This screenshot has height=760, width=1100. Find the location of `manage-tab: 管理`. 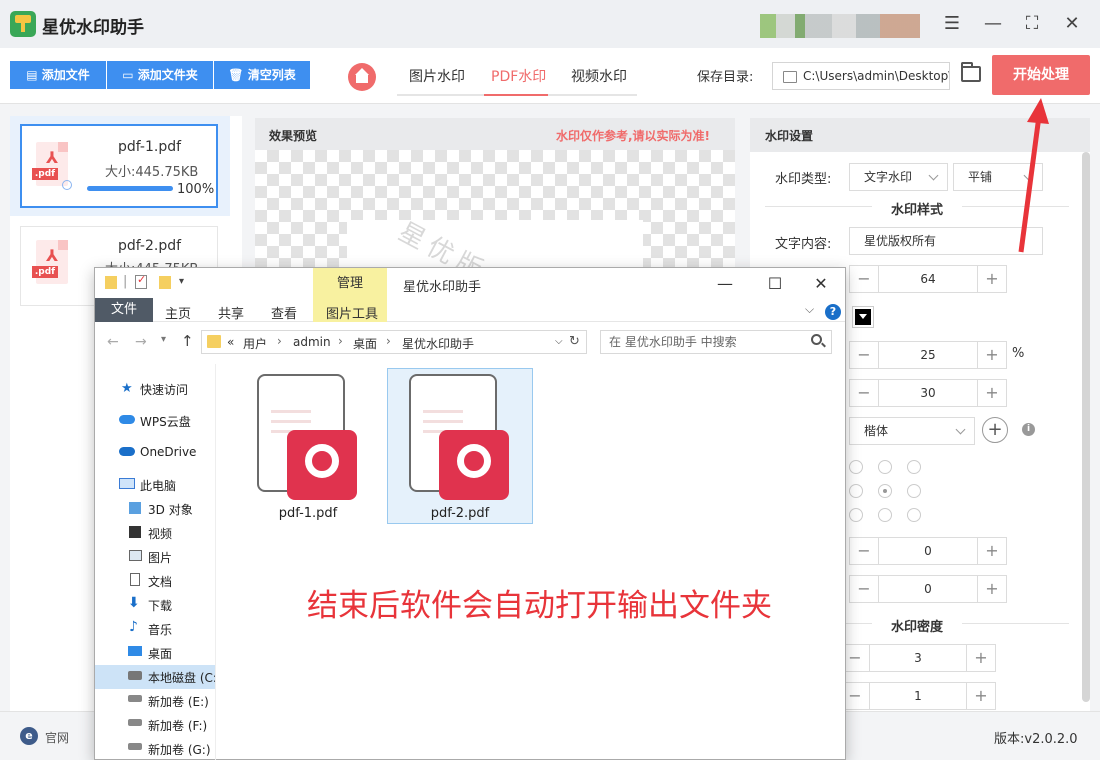

manage-tab: 管理 is located at coordinates (350, 283).